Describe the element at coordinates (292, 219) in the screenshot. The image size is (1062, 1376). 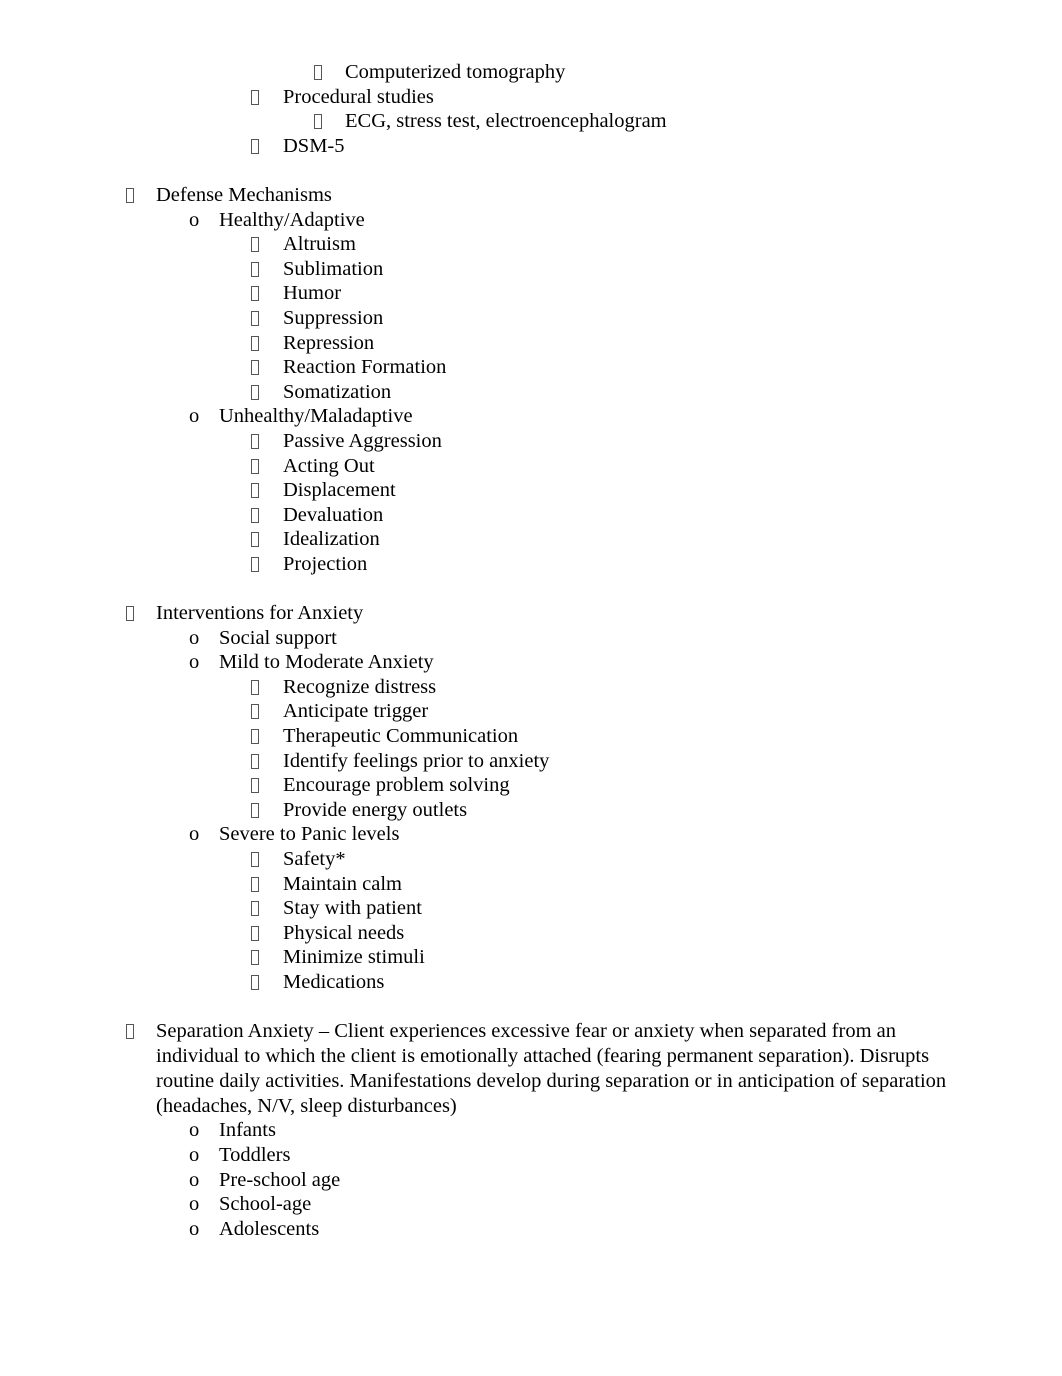
I see `outline-item-label: Healthy/Adaptive` at that location.